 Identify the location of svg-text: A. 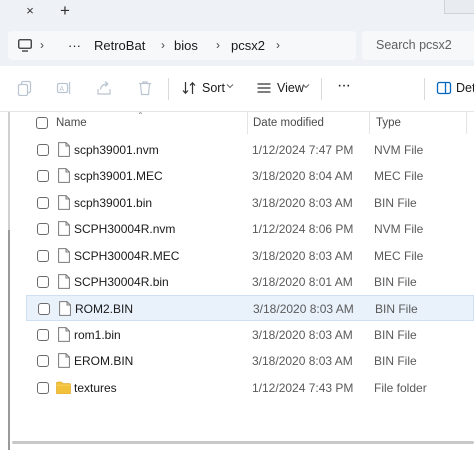
(61, 89).